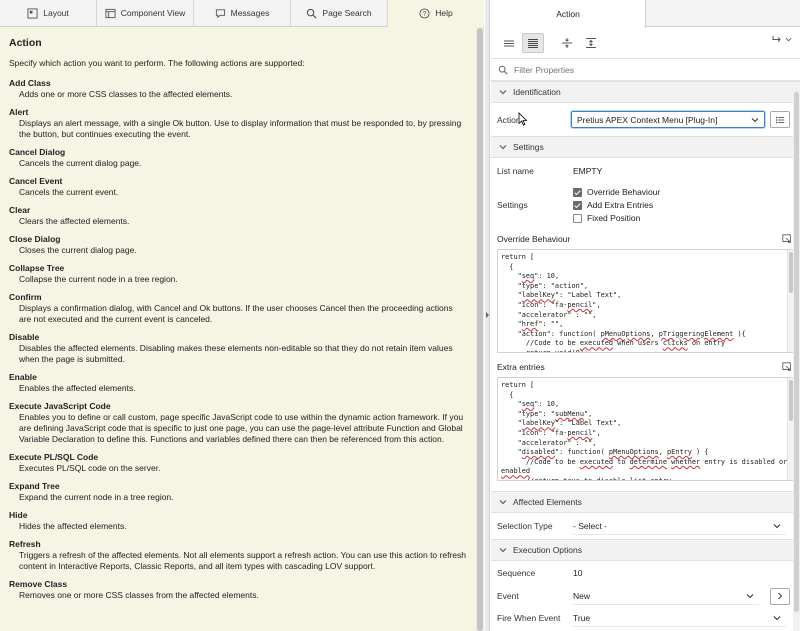 The width and height of the screenshot is (800, 631). What do you see at coordinates (23, 377) in the screenshot?
I see `help-action-title: Enable` at bounding box center [23, 377].